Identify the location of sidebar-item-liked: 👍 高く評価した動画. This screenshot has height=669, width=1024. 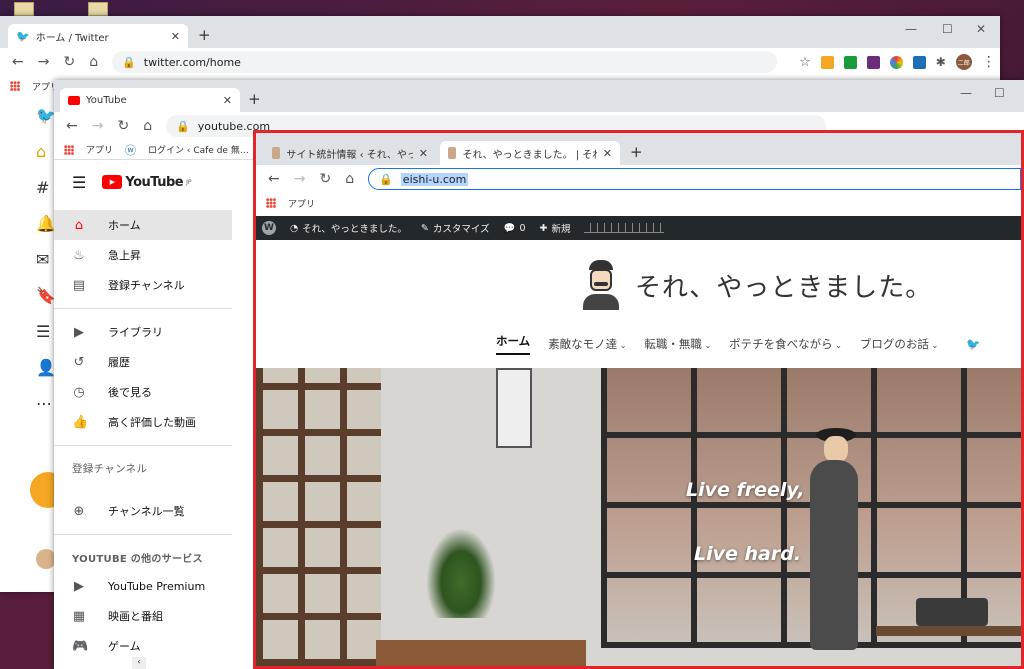
(143, 422).